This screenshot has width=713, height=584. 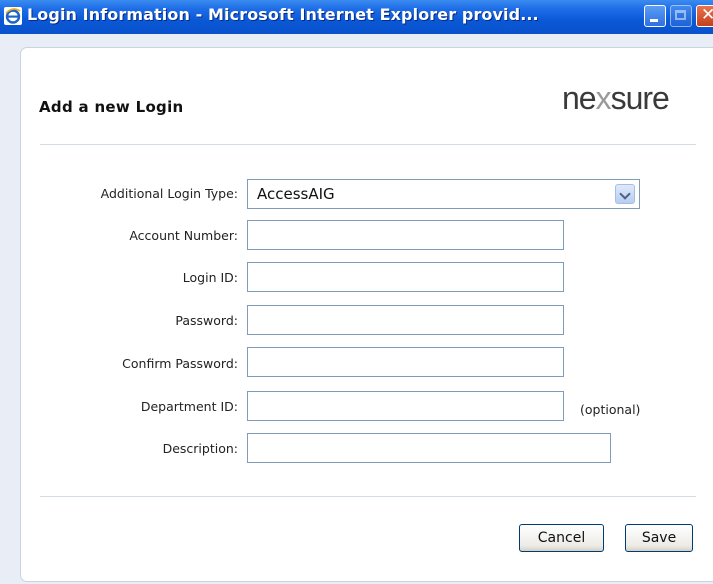 What do you see at coordinates (200, 448) in the screenshot?
I see `description-label: Description:` at bounding box center [200, 448].